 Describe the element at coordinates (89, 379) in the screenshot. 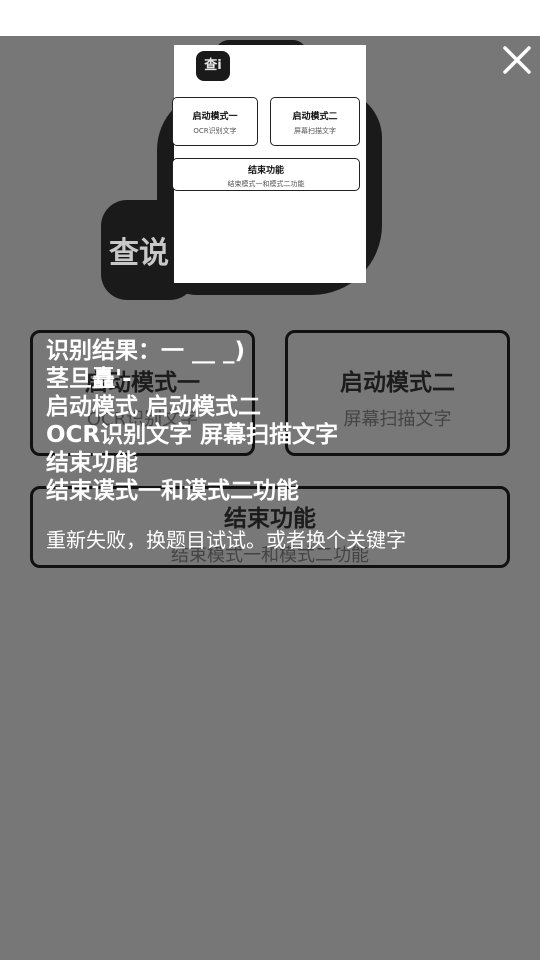

I see `ocr-result-line: 茎旦矗'-` at that location.